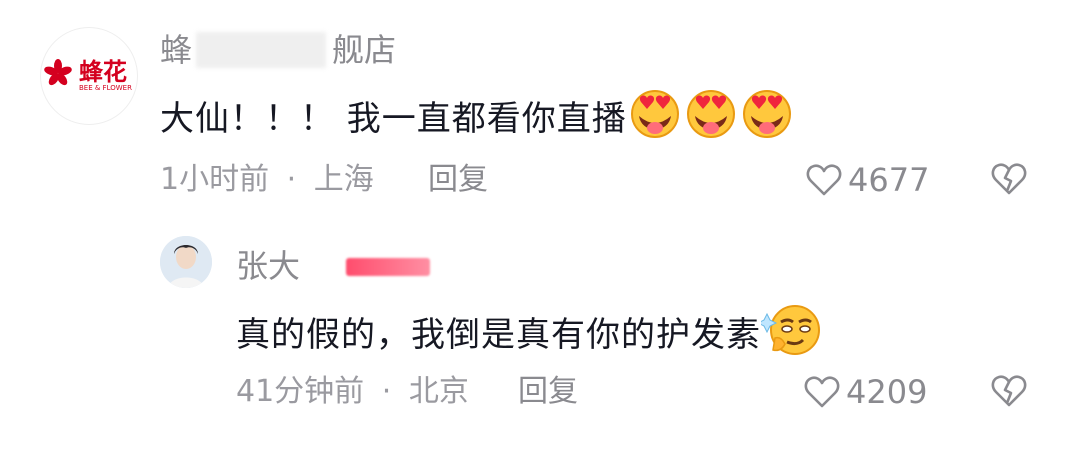 This screenshot has width=1080, height=449. I want to click on like-count: 4677, so click(889, 180).